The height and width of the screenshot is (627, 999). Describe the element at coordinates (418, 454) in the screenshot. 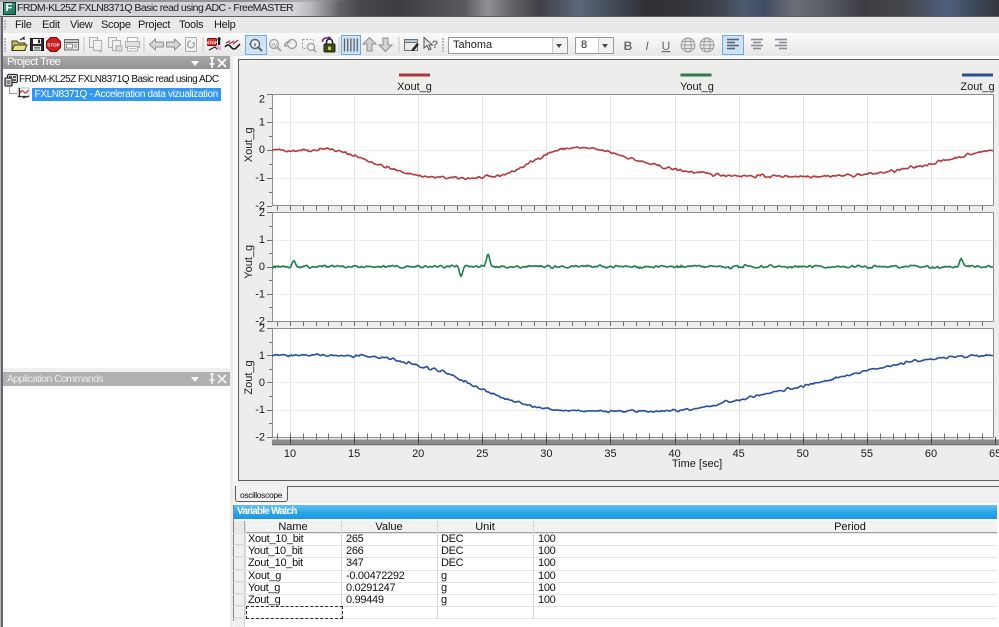

I see `svg-text: 20` at that location.